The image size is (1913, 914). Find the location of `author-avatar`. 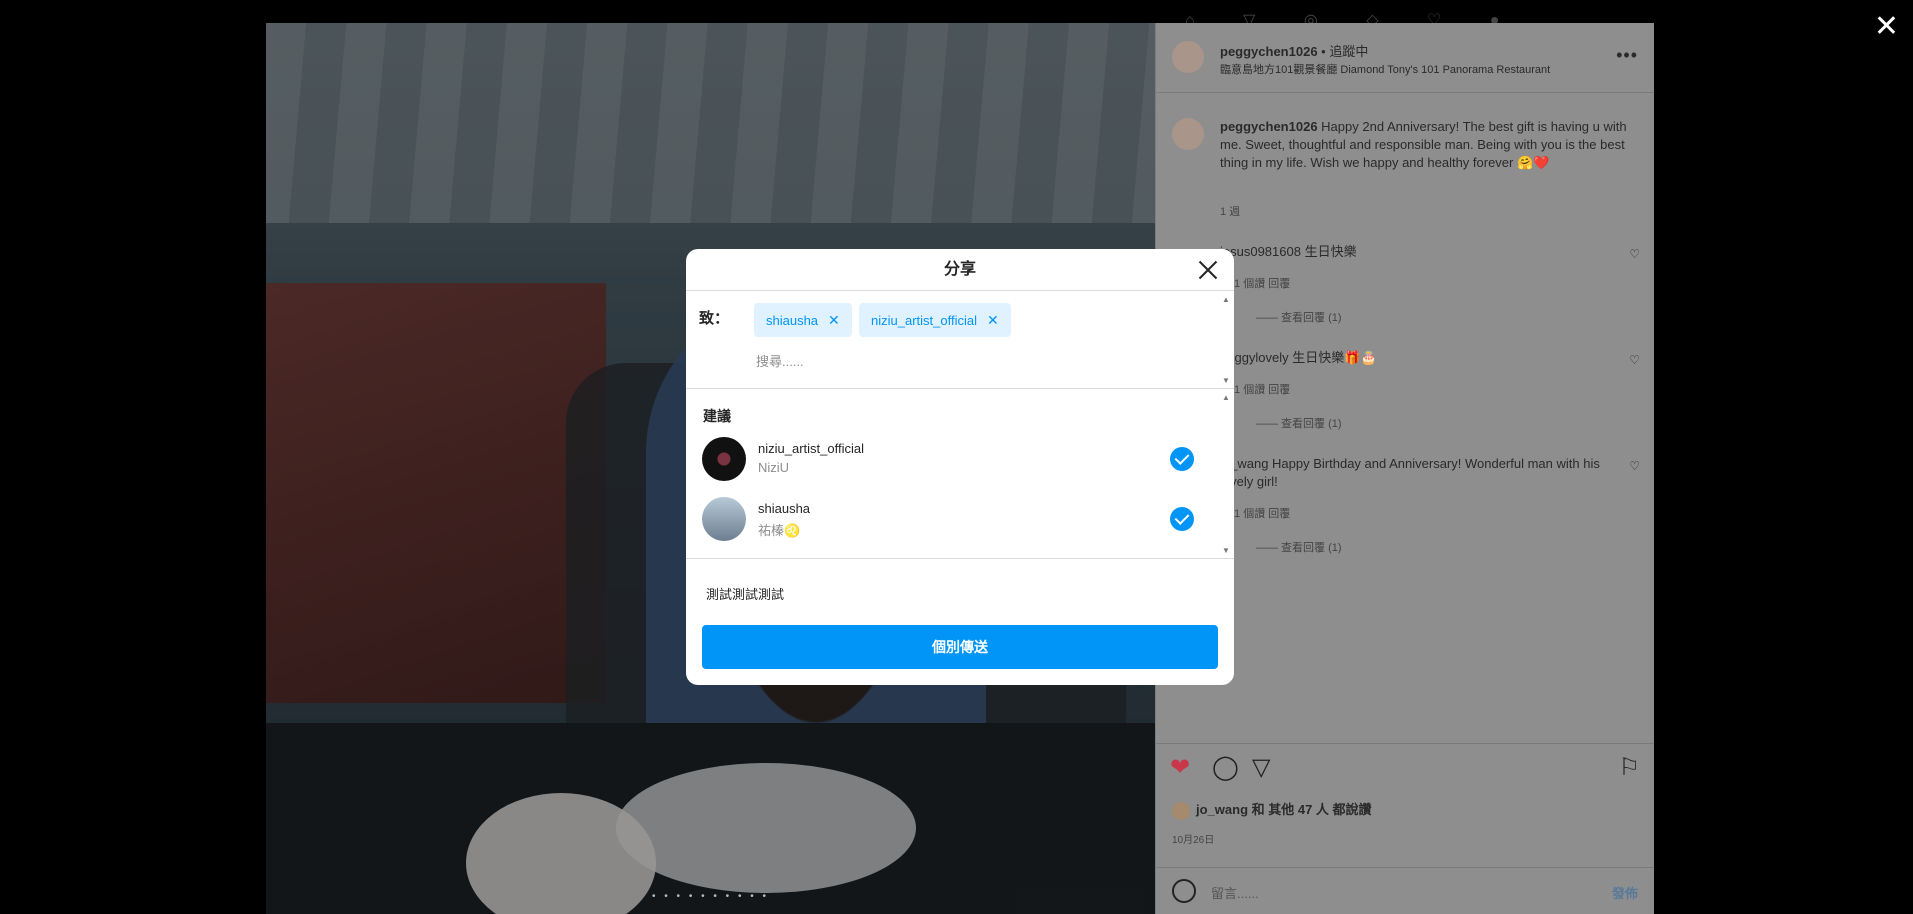

author-avatar is located at coordinates (1188, 57).